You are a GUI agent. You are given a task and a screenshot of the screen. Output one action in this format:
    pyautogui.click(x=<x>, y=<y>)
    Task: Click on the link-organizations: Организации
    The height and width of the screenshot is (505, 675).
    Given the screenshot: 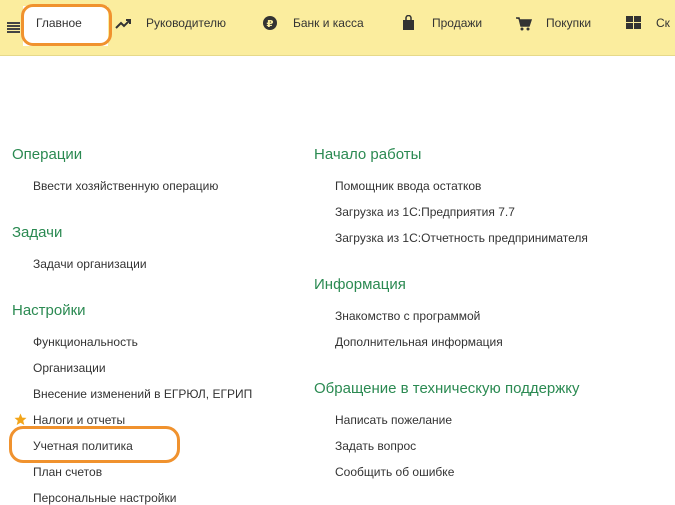 What is the action you would take?
    pyautogui.click(x=69, y=368)
    